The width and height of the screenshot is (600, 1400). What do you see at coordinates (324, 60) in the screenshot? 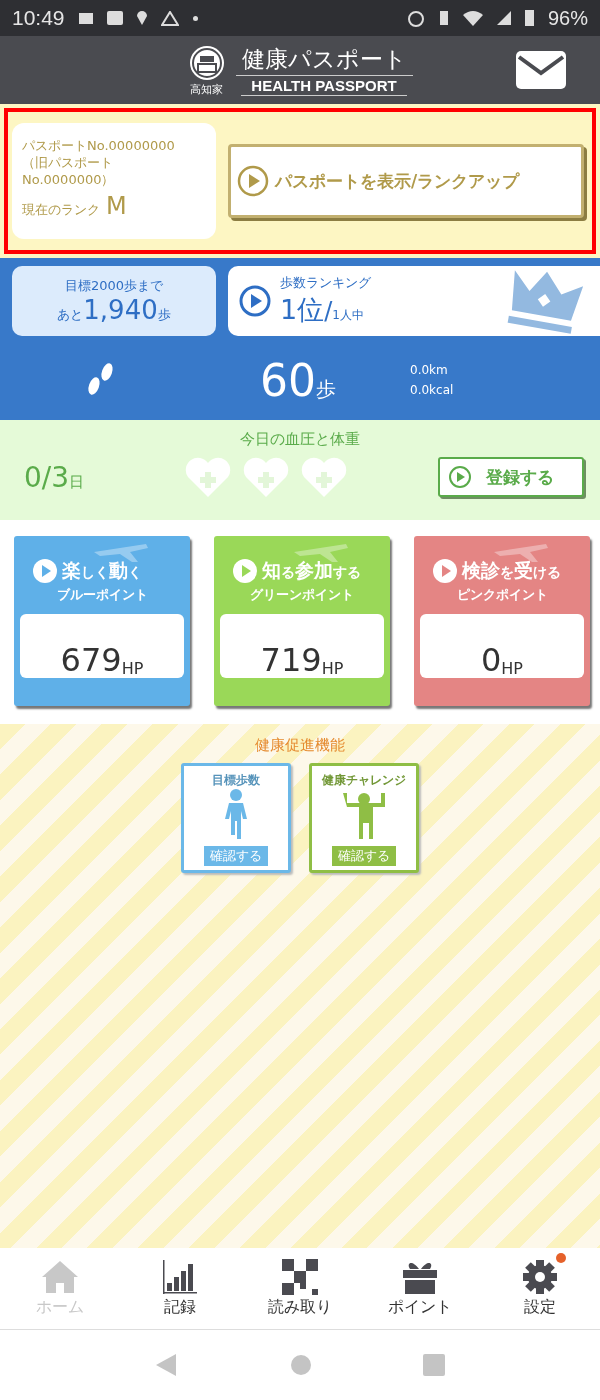
I see `app-title: 健康パスポート` at bounding box center [324, 60].